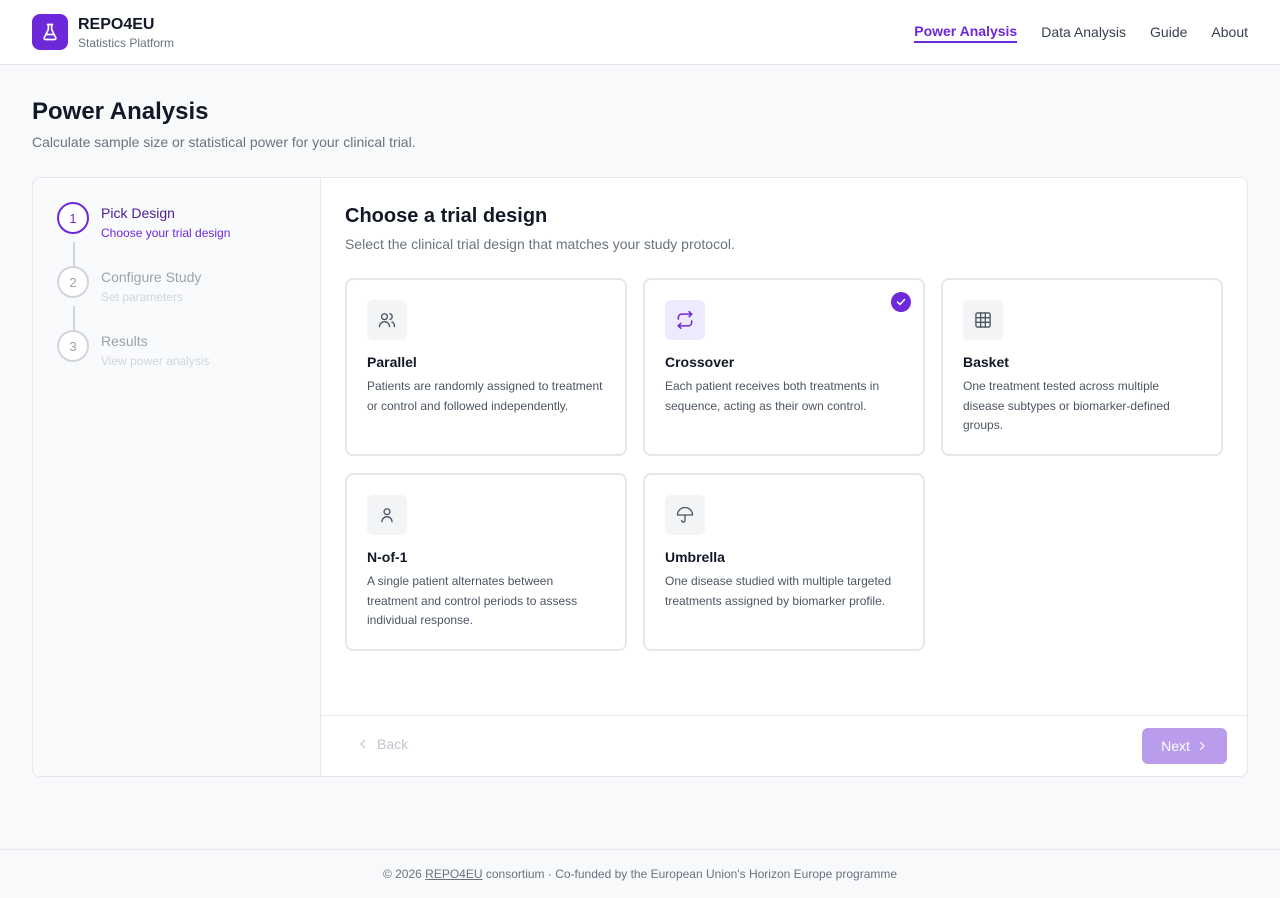 This screenshot has height=898, width=1280. Describe the element at coordinates (155, 361) in the screenshot. I see `step-desc: View power analysis` at that location.